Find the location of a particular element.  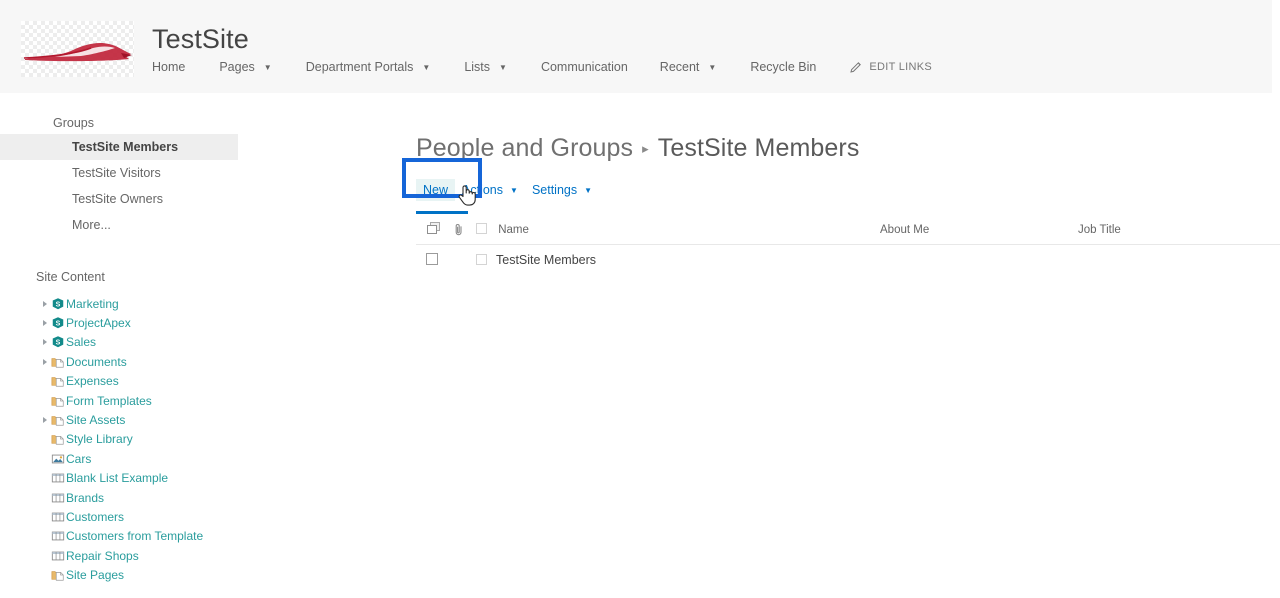

nav-link-home: Home is located at coordinates (168, 67).